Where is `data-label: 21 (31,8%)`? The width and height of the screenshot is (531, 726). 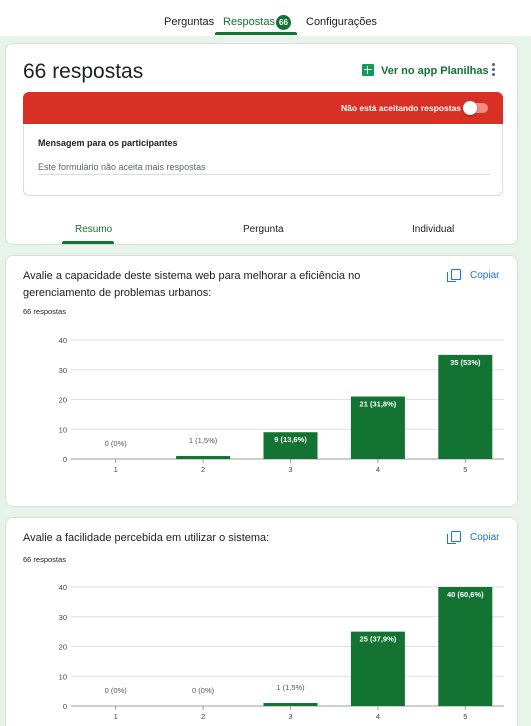
data-label: 21 (31,8%) is located at coordinates (378, 404).